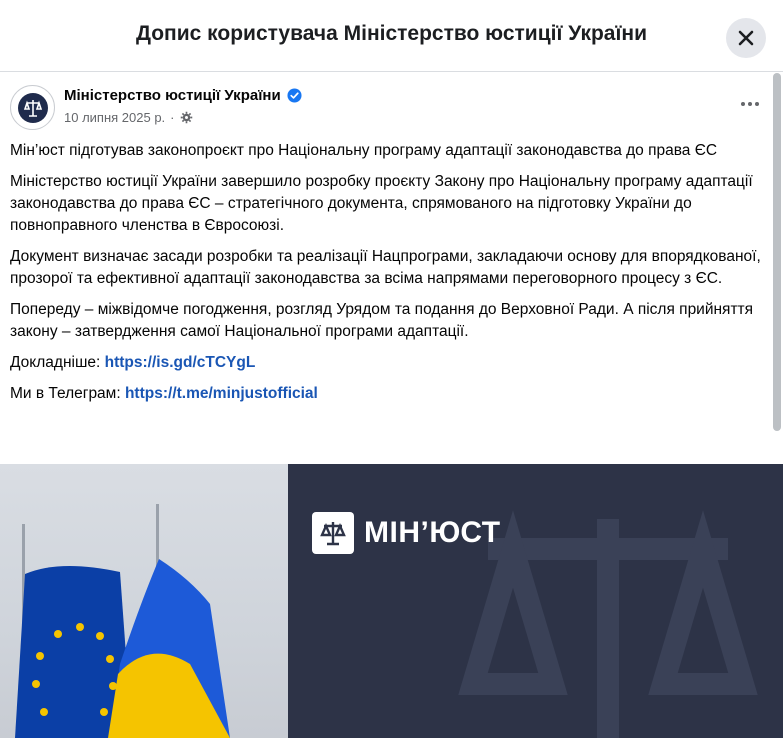 This screenshot has height=738, width=783. Describe the element at coordinates (180, 362) in the screenshot. I see `details-link: https://is.gd/cTCYgL` at that location.